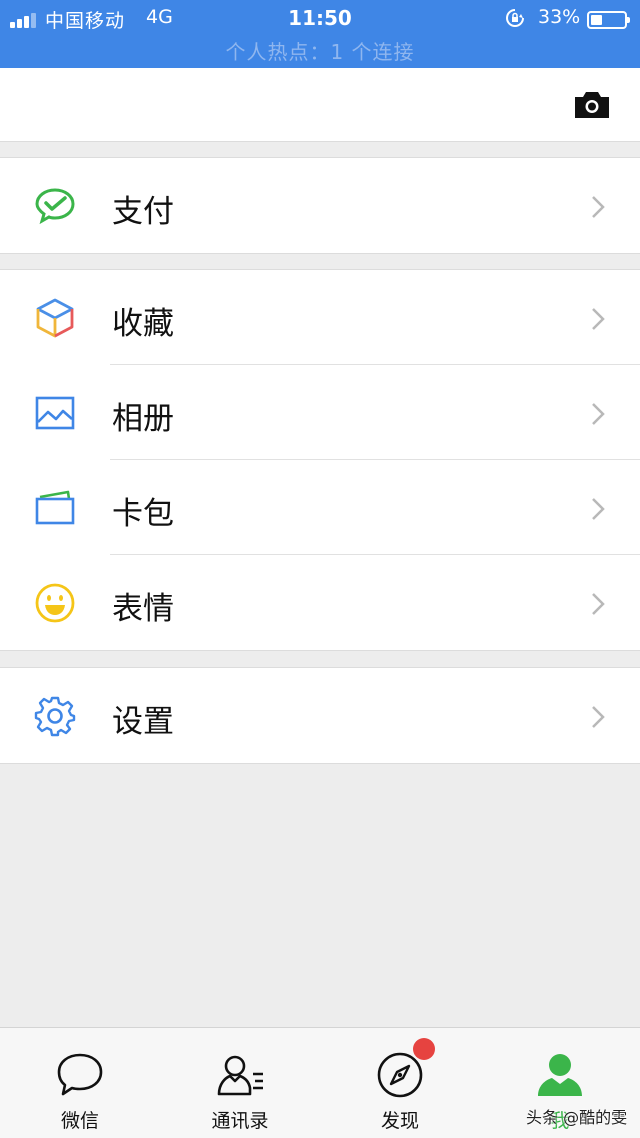  Describe the element at coordinates (55, 507) in the screenshot. I see `card-wallet-icon` at that location.